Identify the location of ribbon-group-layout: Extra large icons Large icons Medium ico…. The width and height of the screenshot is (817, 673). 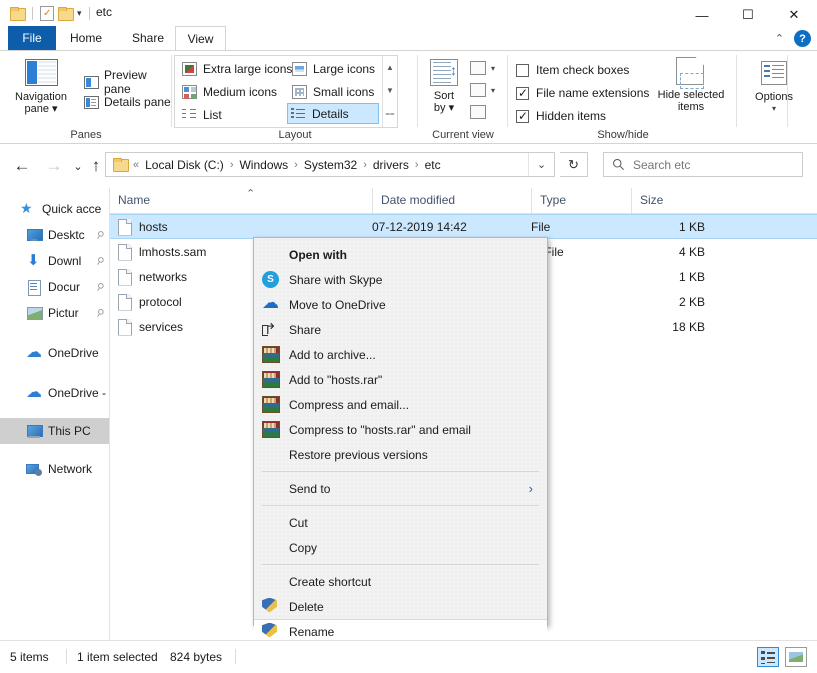
(295, 97).